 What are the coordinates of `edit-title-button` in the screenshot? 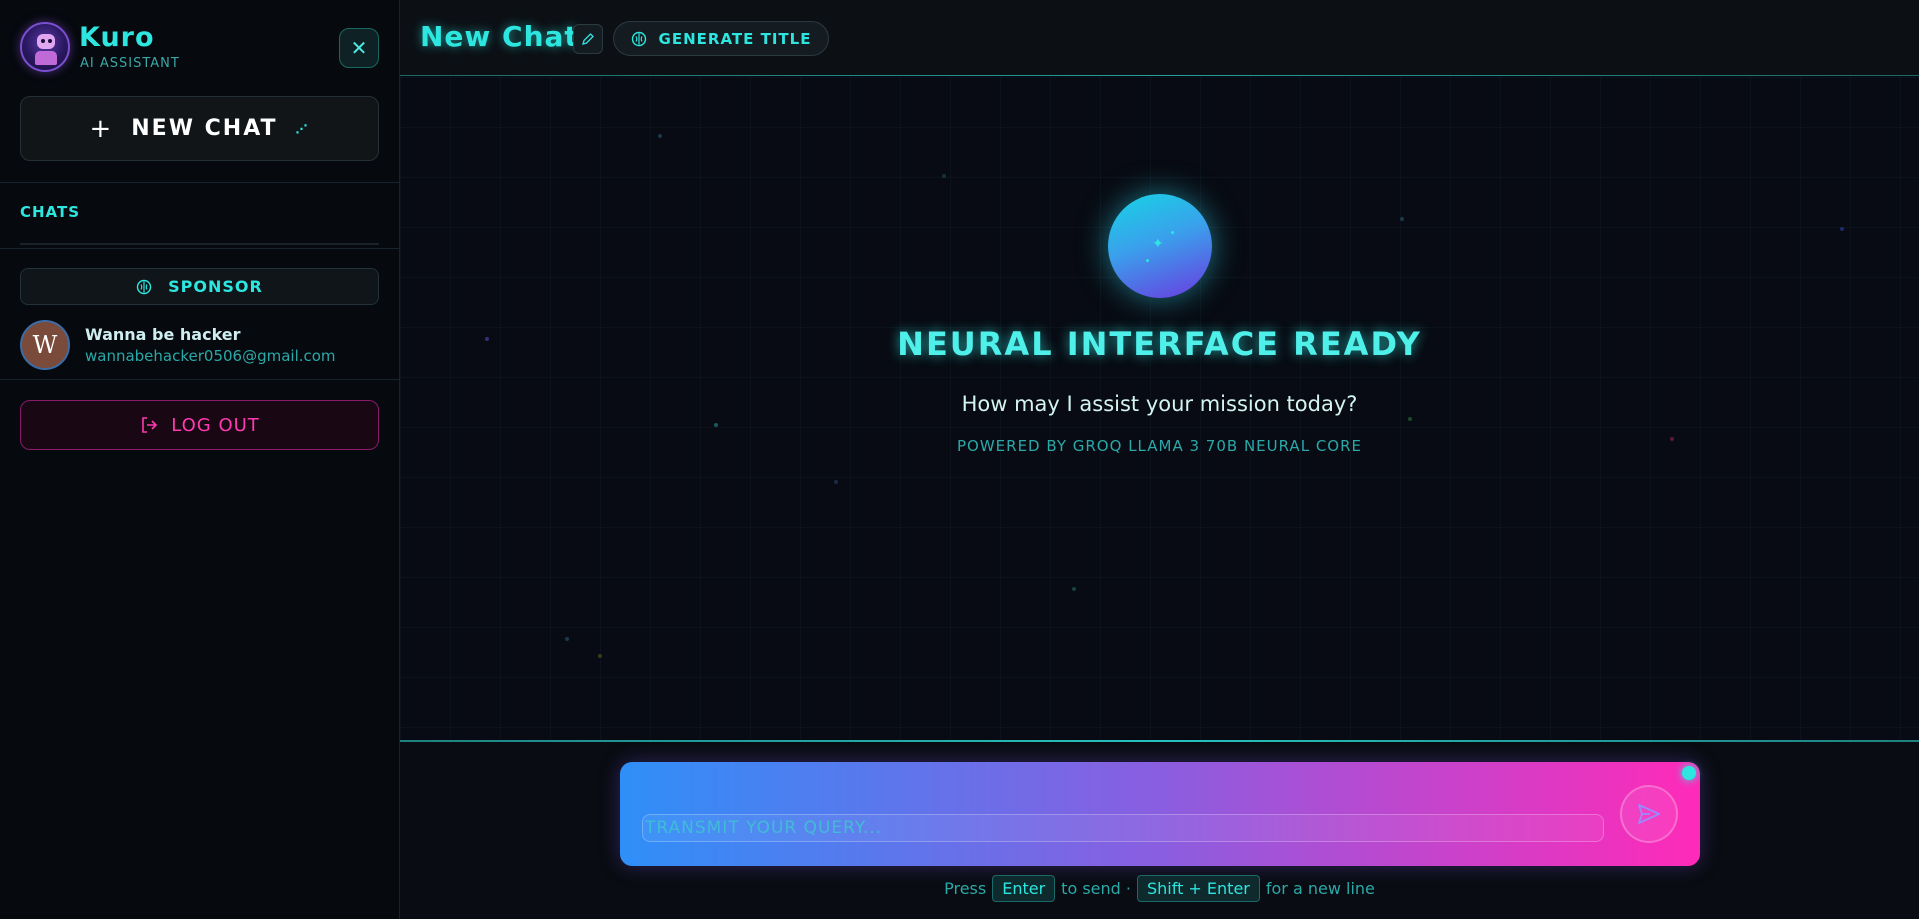 It's located at (588, 39).